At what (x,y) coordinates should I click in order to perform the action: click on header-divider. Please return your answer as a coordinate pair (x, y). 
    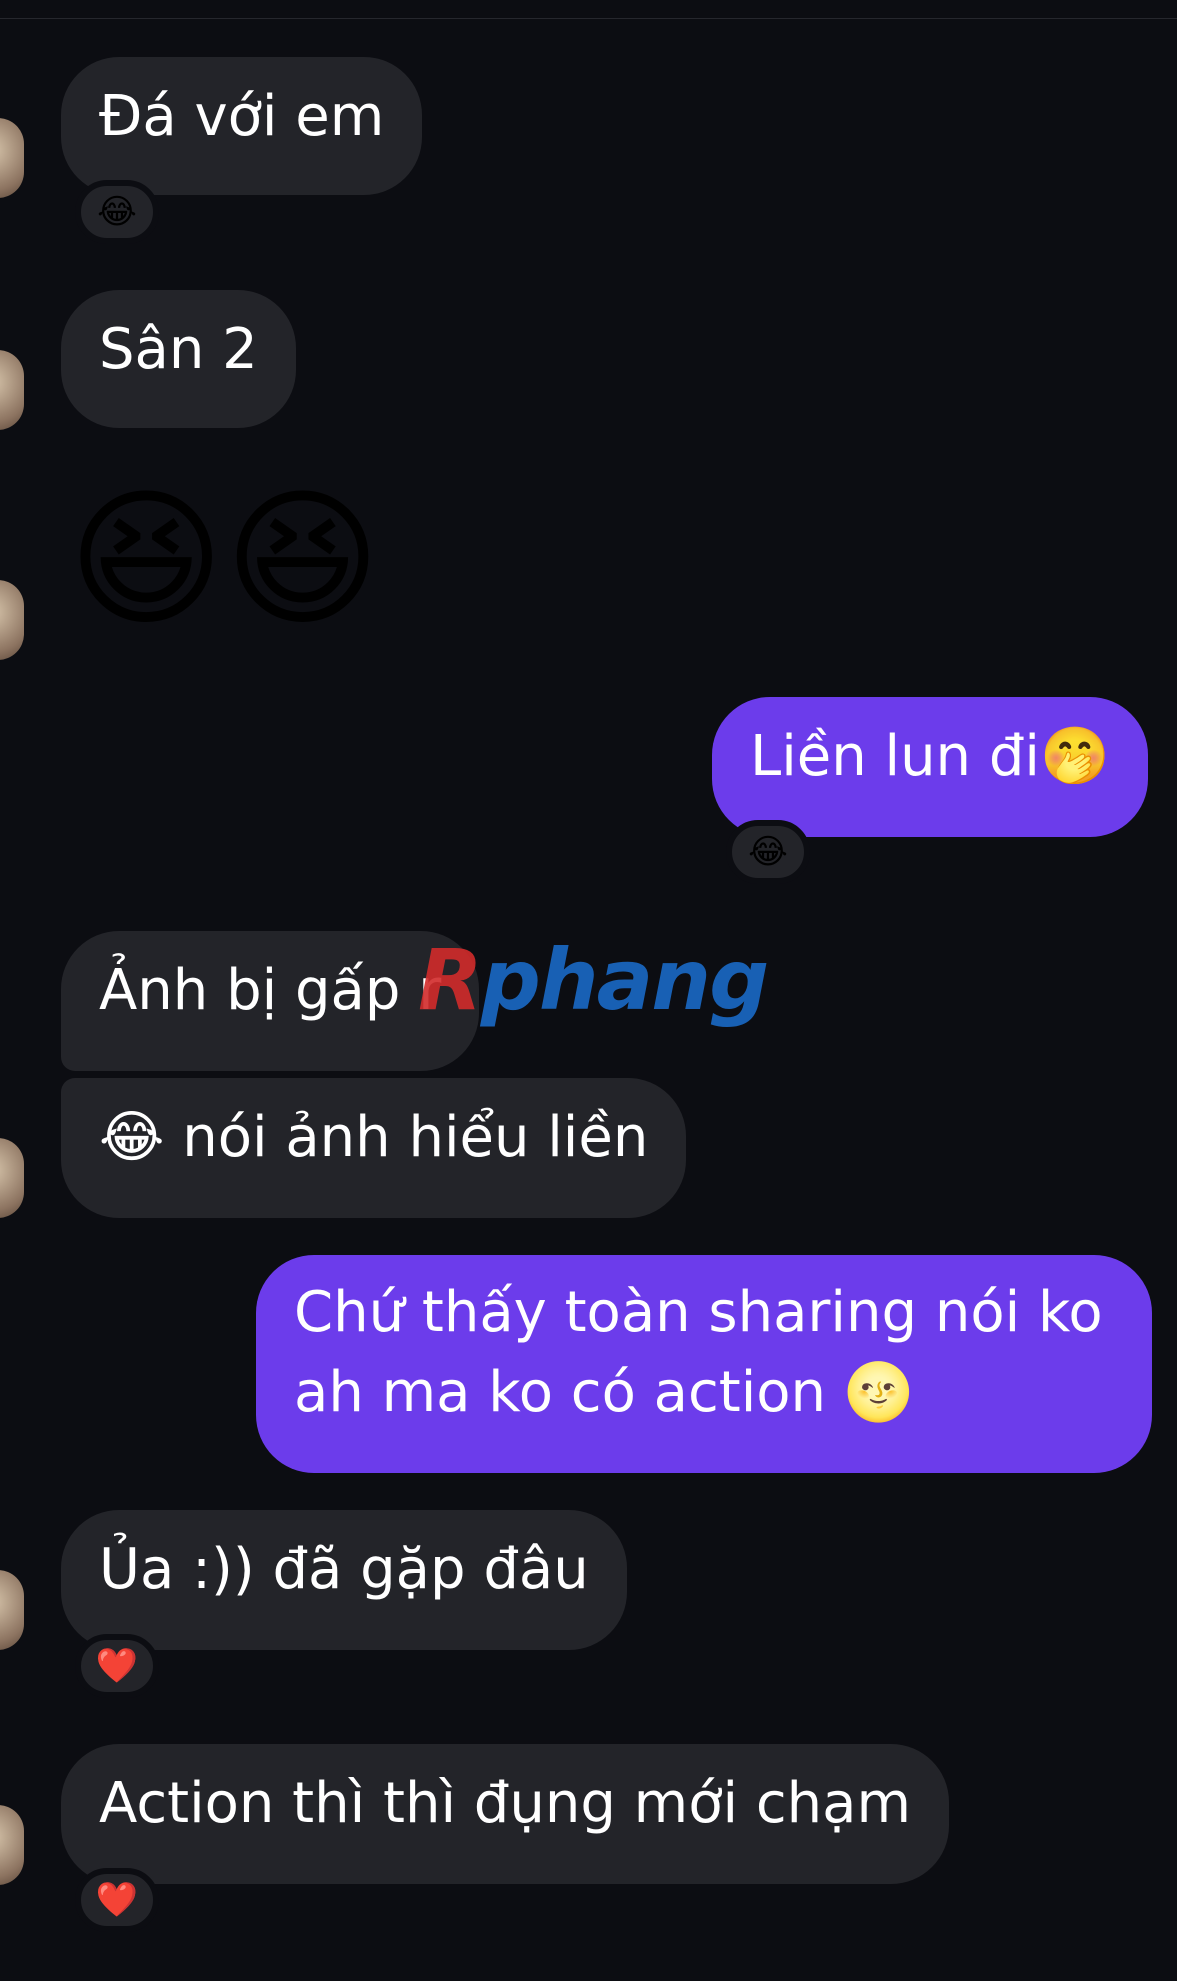
    Looking at the image, I should click on (588, 18).